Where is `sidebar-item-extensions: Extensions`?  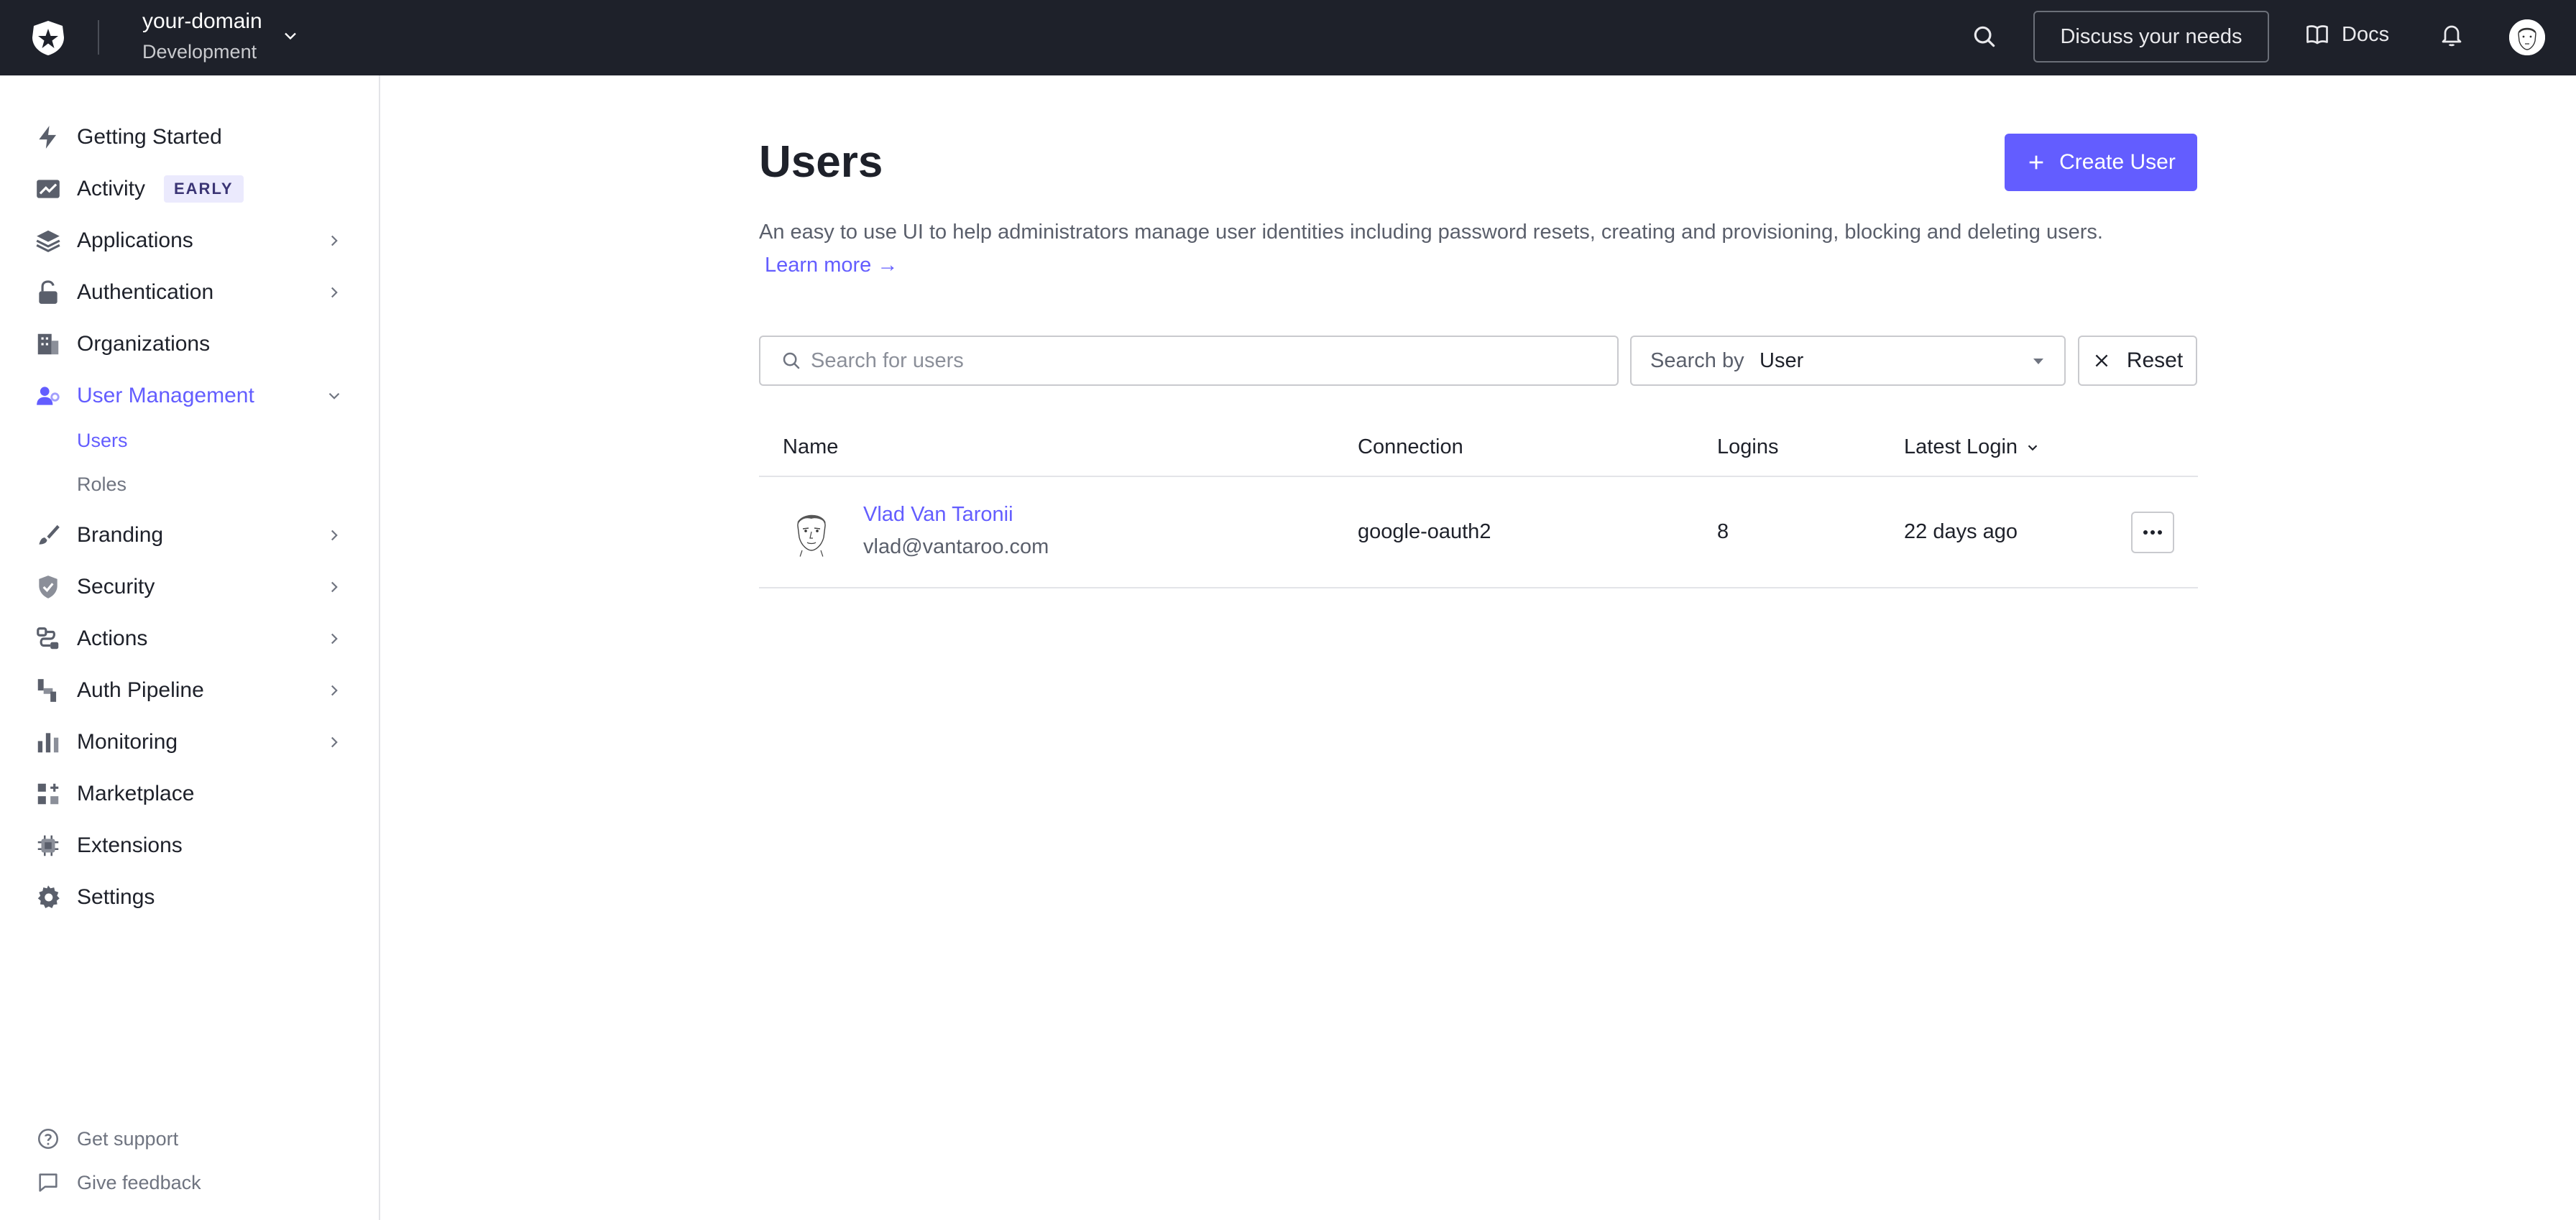 sidebar-item-extensions: Extensions is located at coordinates (190, 845).